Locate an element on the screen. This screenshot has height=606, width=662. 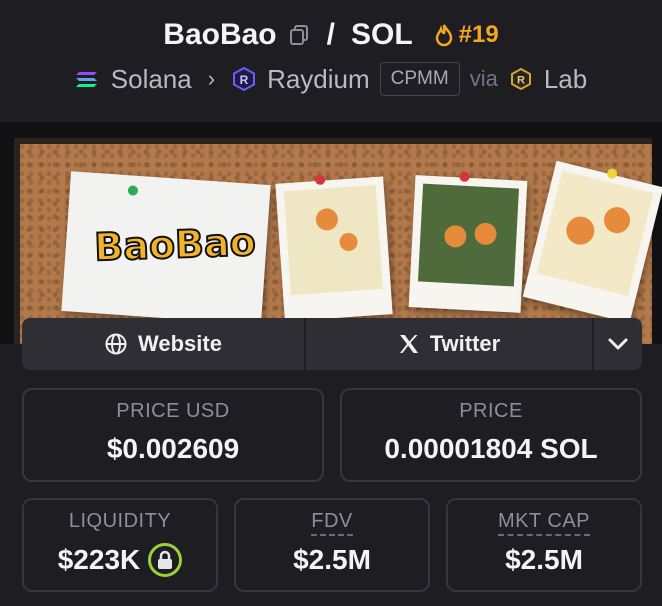
price-native-label: PRICE is located at coordinates (491, 411).